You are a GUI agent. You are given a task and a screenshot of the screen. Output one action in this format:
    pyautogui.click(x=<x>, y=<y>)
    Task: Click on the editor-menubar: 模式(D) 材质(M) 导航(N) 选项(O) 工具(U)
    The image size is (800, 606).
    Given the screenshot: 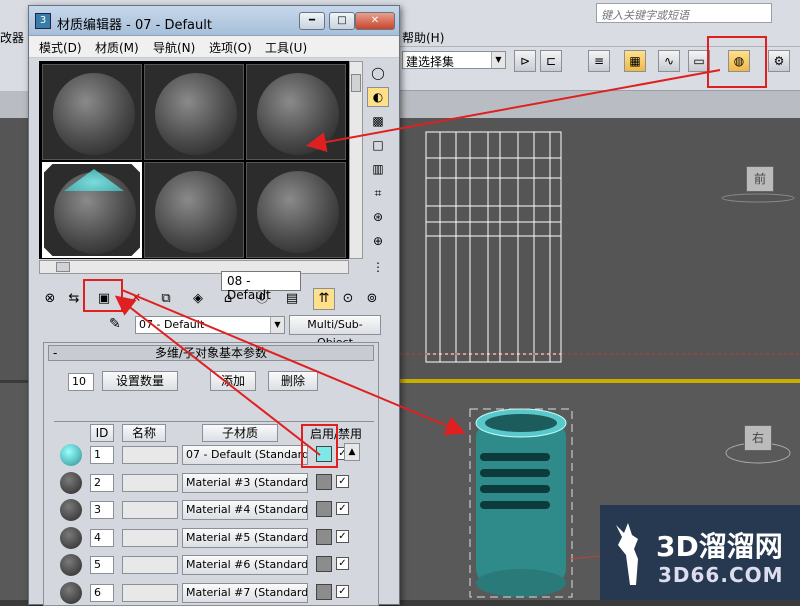 What is the action you would take?
    pyautogui.click(x=214, y=47)
    